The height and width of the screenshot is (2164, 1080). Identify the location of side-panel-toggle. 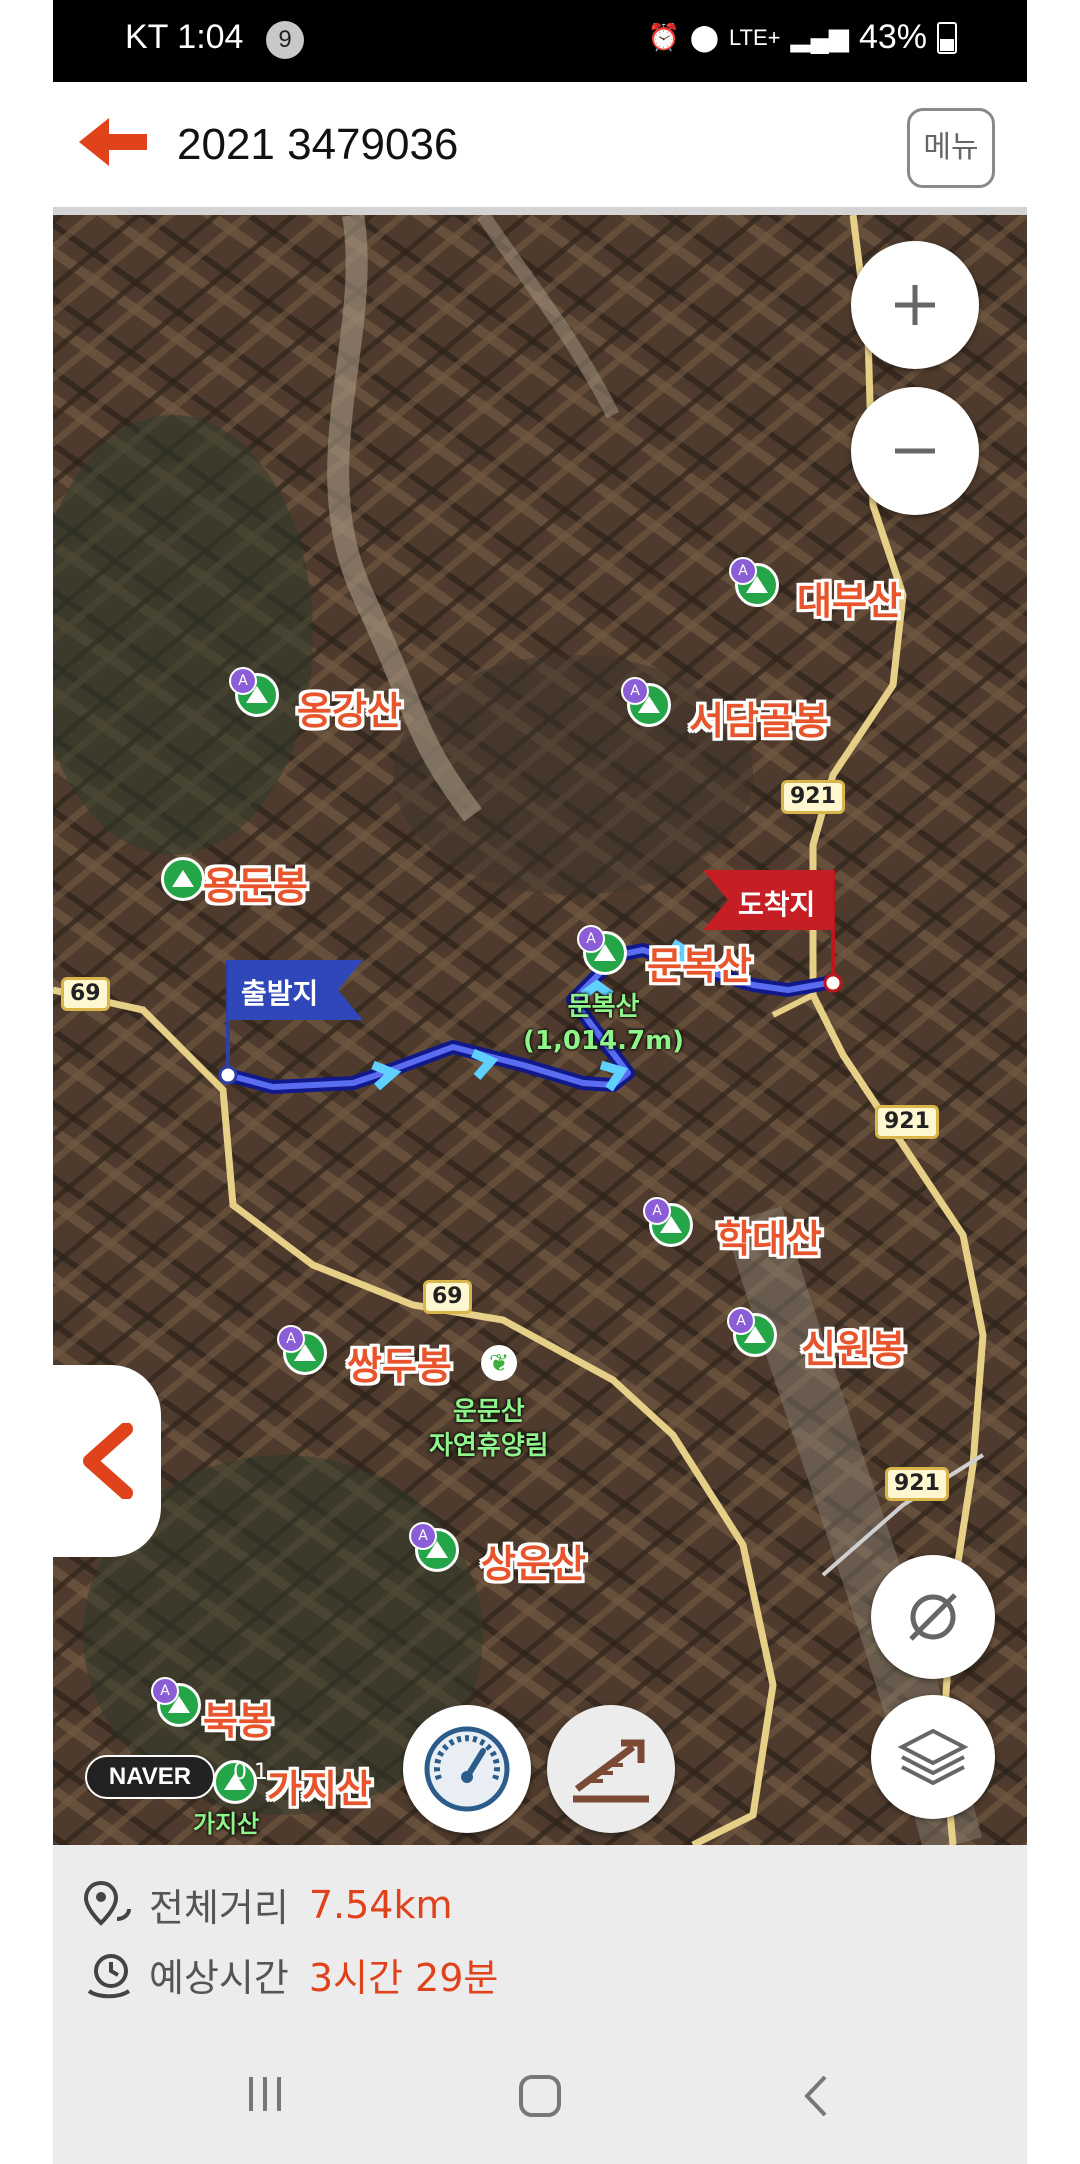
(107, 1461).